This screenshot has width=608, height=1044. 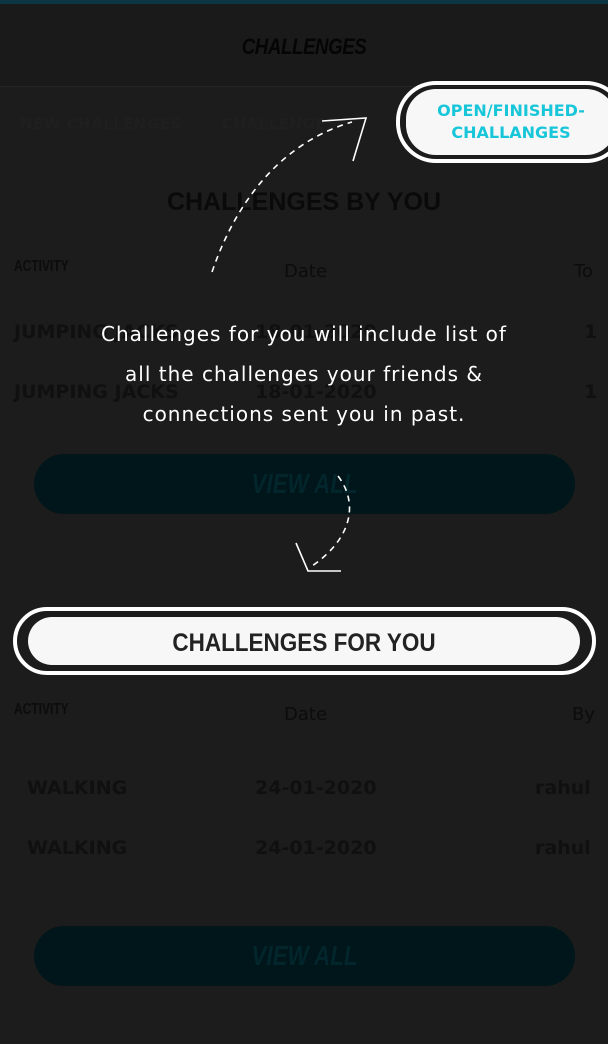 What do you see at coordinates (507, 122) in the screenshot?
I see `tab-open-finished-challenges: OPEN/FINISHED- CHALLANGES` at bounding box center [507, 122].